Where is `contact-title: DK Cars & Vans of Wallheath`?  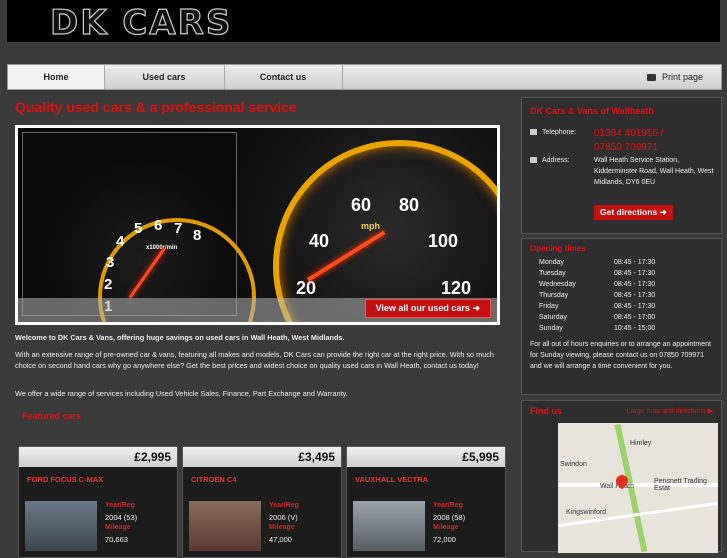 contact-title: DK Cars & Vans of Wallheath is located at coordinates (592, 111).